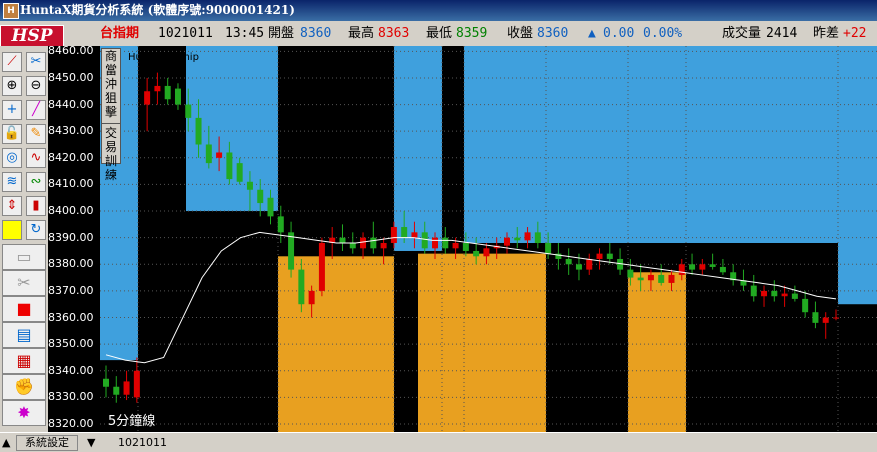 The height and width of the screenshot is (452, 877). What do you see at coordinates (110, 154) in the screenshot?
I see `side-tab-training-label: 交易訓練` at bounding box center [110, 154].